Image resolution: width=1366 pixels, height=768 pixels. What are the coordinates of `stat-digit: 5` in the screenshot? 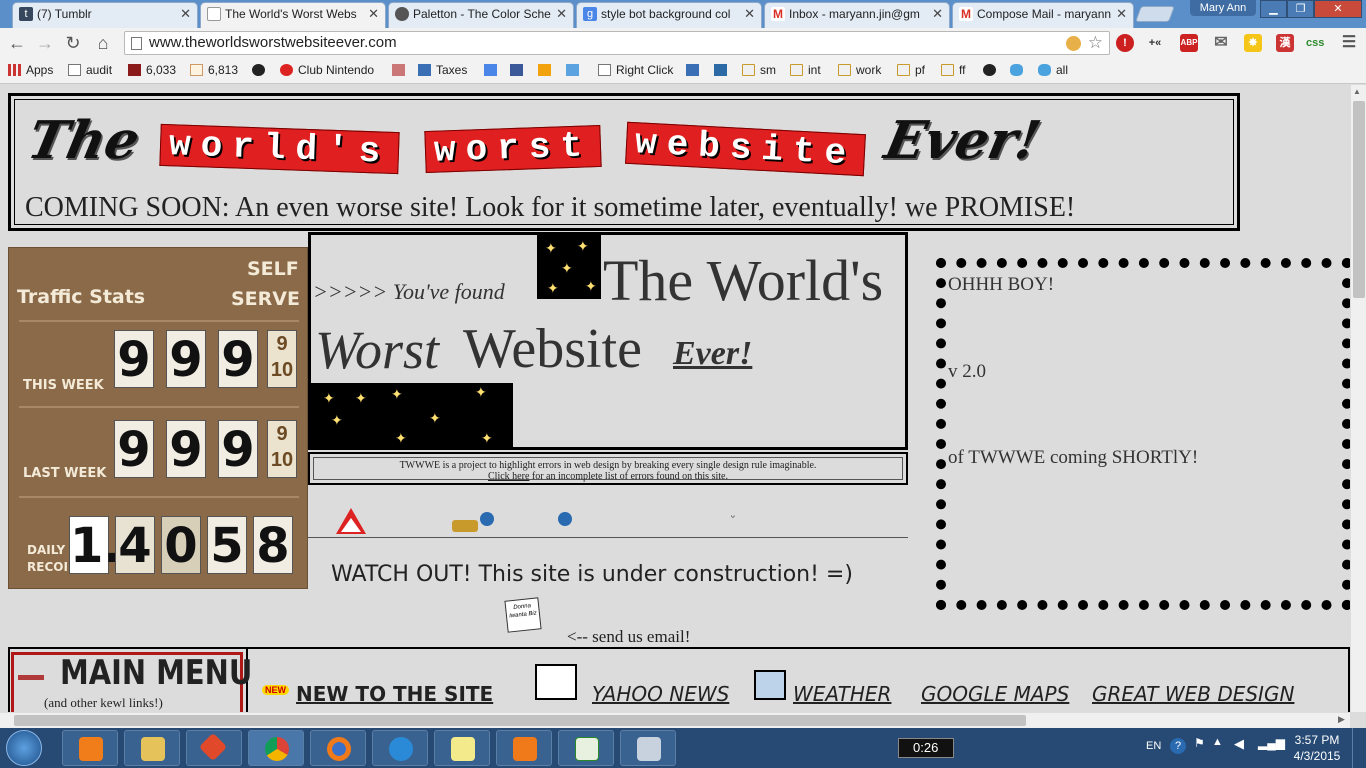 It's located at (227, 545).